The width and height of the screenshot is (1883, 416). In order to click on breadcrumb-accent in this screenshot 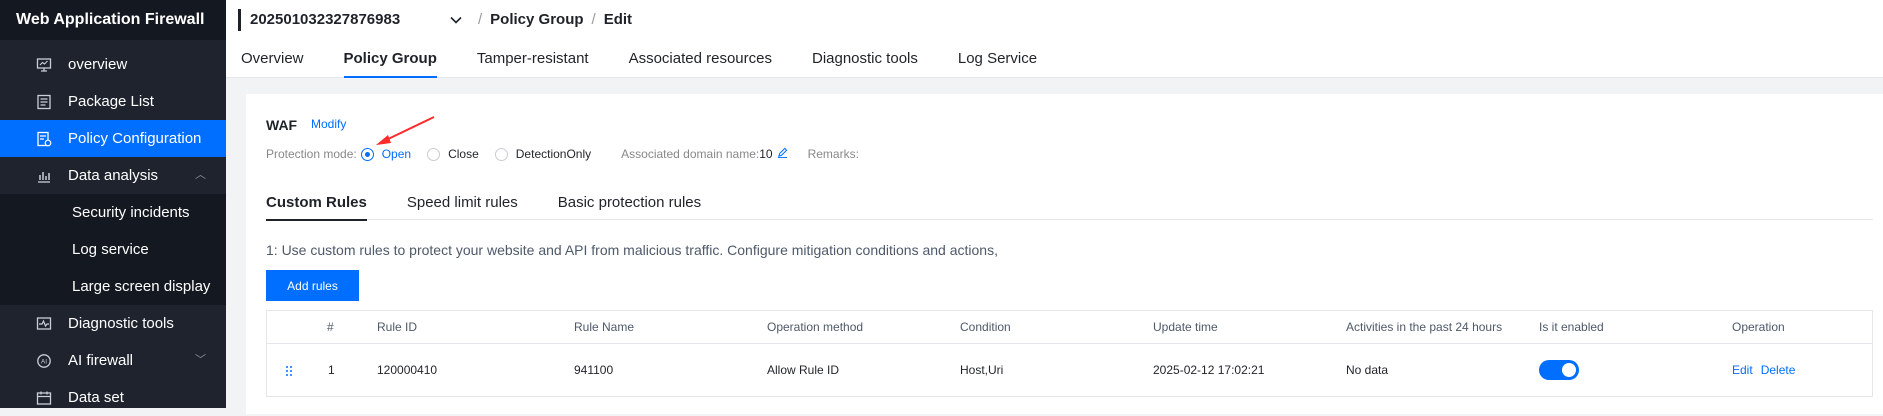, I will do `click(239, 20)`.